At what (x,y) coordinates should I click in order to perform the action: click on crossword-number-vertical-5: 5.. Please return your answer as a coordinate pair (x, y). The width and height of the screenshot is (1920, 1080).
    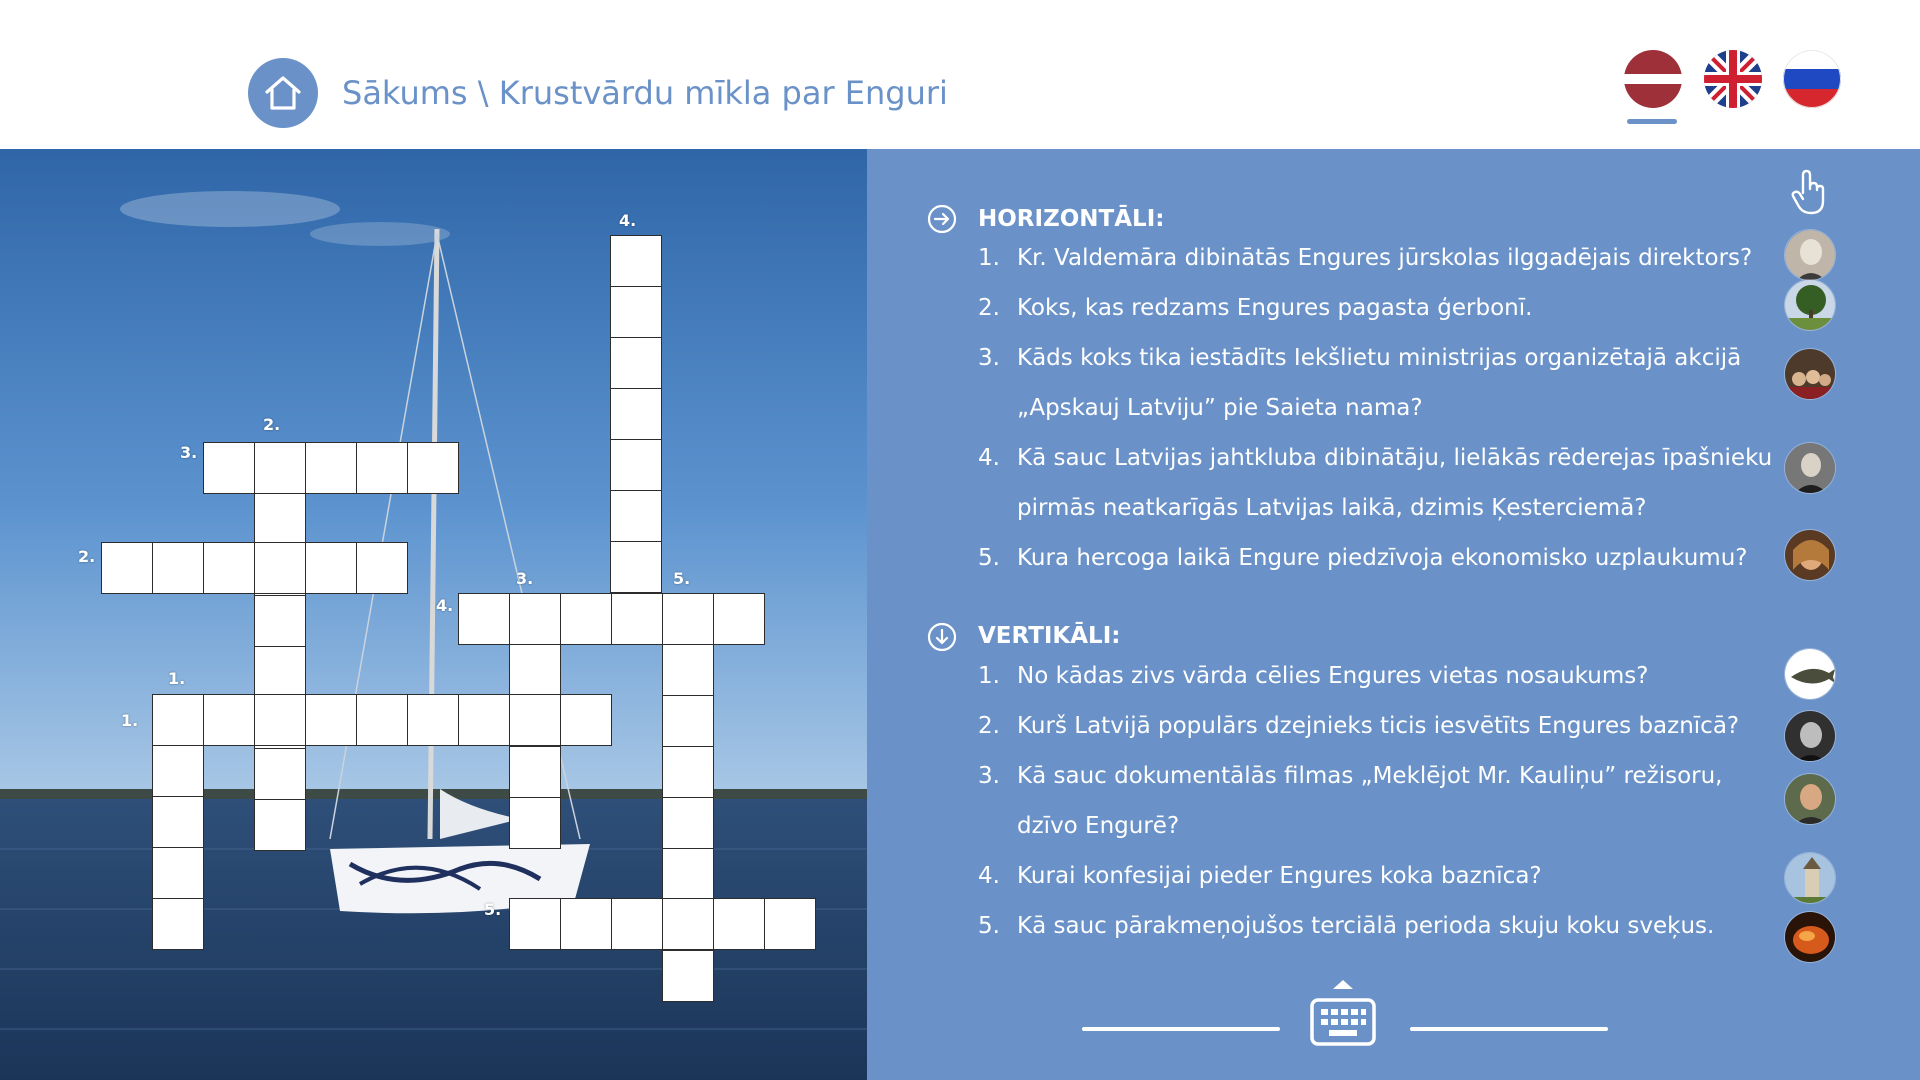
    Looking at the image, I should click on (682, 578).